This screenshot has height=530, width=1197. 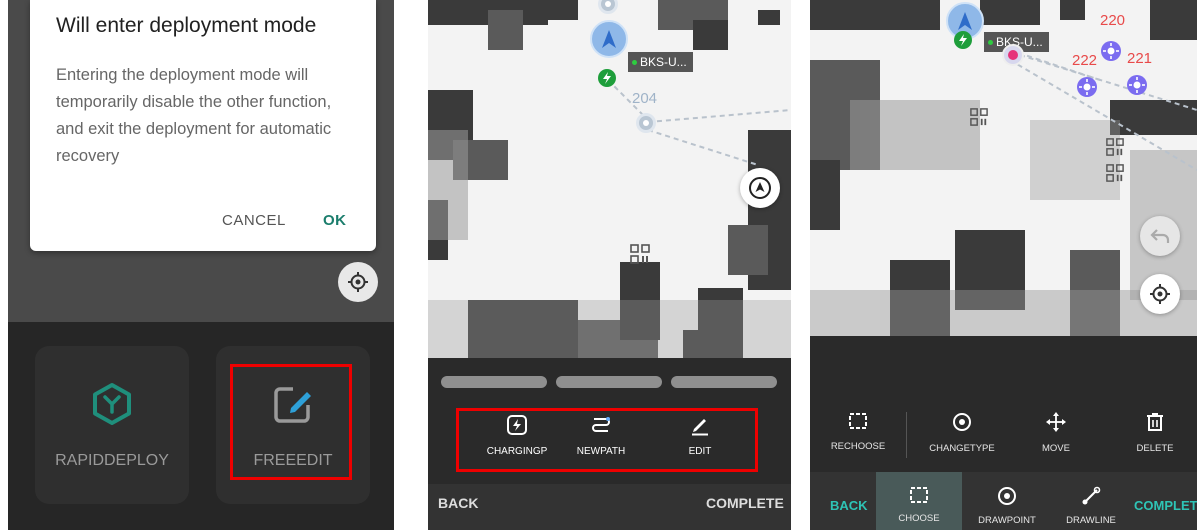 I want to click on charging-point-tool: CHARGINGP, so click(x=517, y=435).